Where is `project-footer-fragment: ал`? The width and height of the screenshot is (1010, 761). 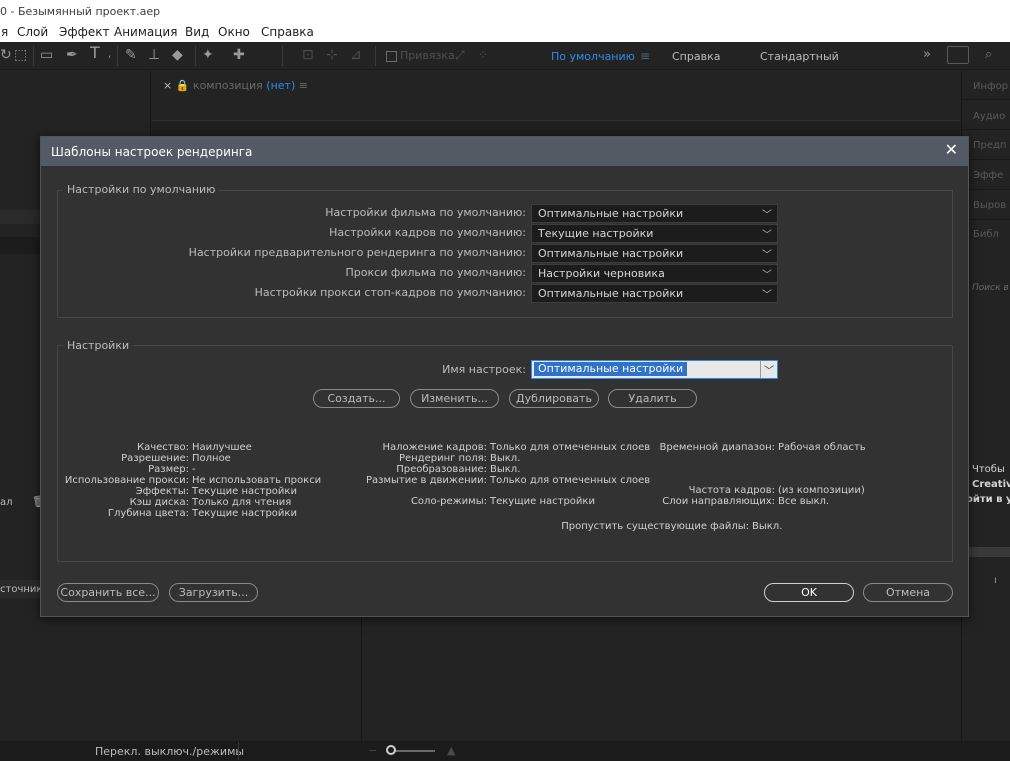 project-footer-fragment: ал is located at coordinates (6, 502).